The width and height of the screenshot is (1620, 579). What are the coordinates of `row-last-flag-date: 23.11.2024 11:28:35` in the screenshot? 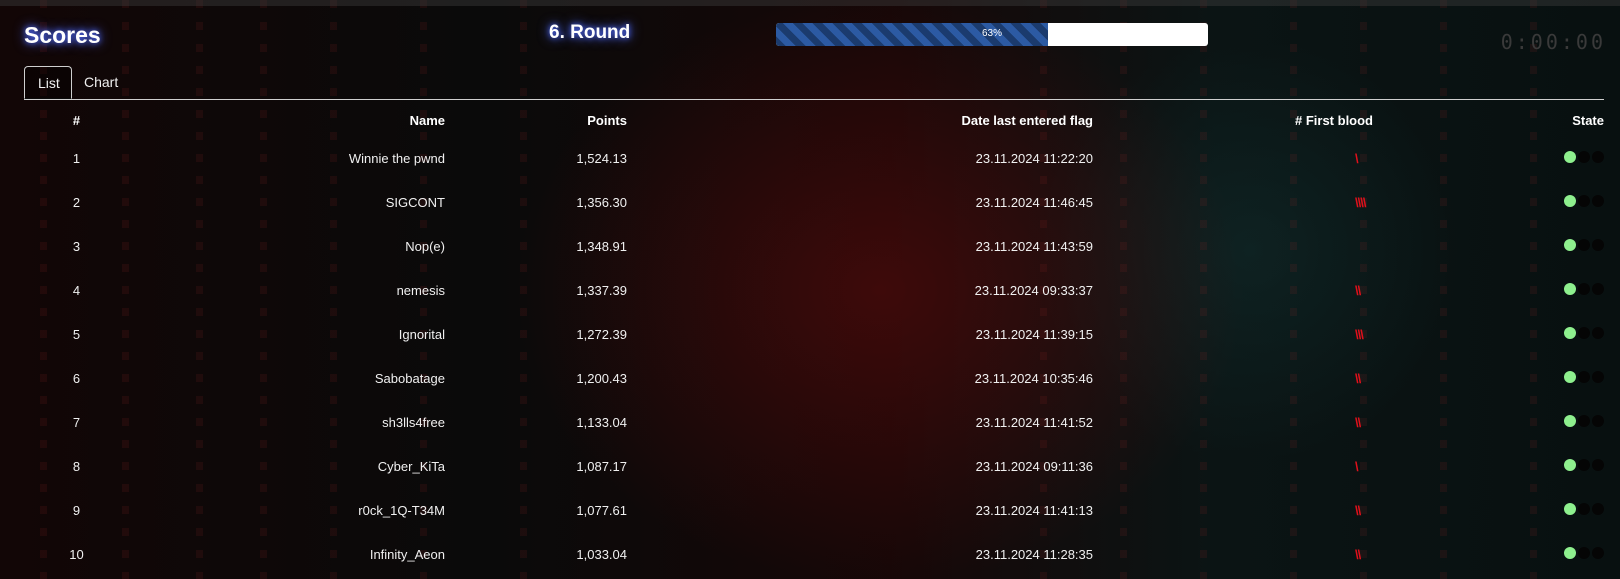 It's located at (1034, 554).